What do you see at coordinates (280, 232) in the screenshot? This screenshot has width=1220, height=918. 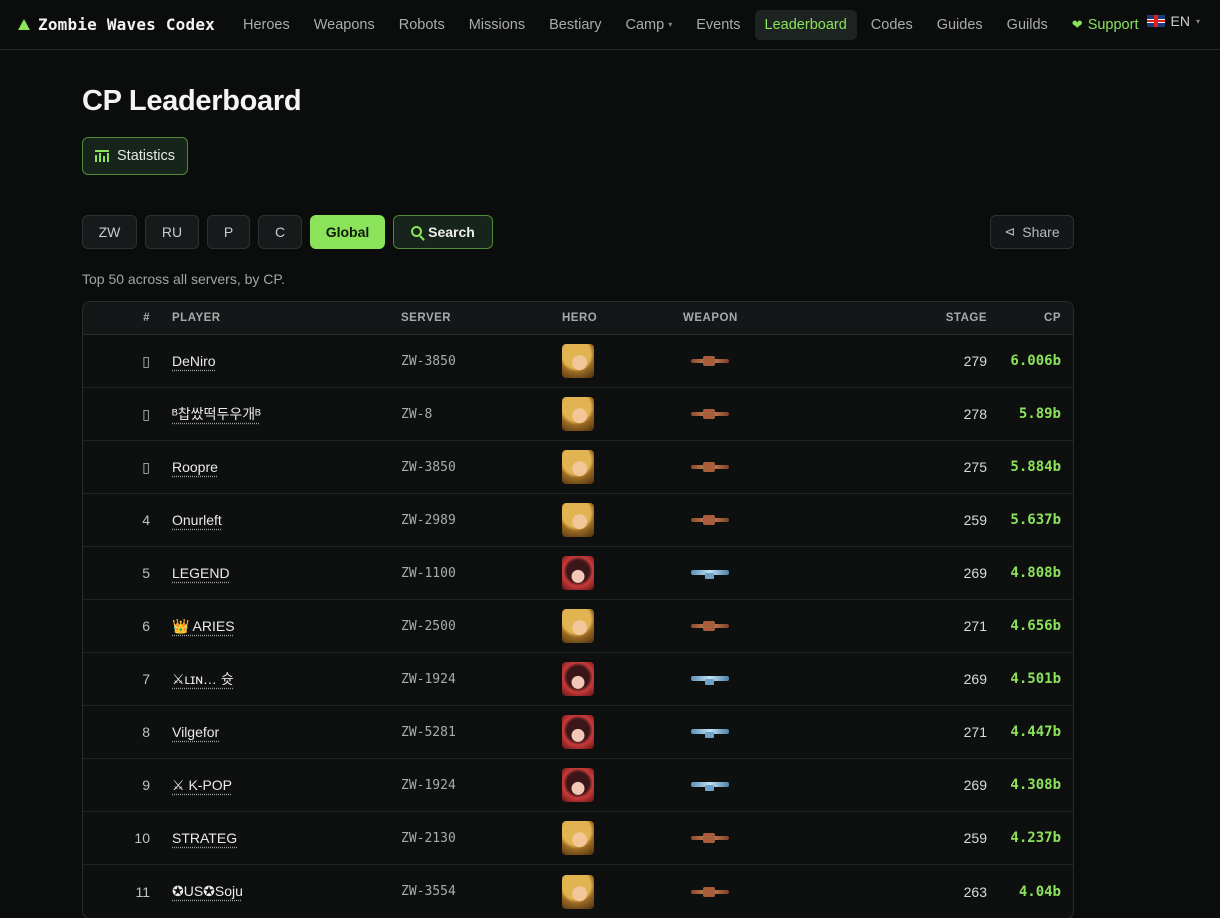 I see `filter-c-button: C` at bounding box center [280, 232].